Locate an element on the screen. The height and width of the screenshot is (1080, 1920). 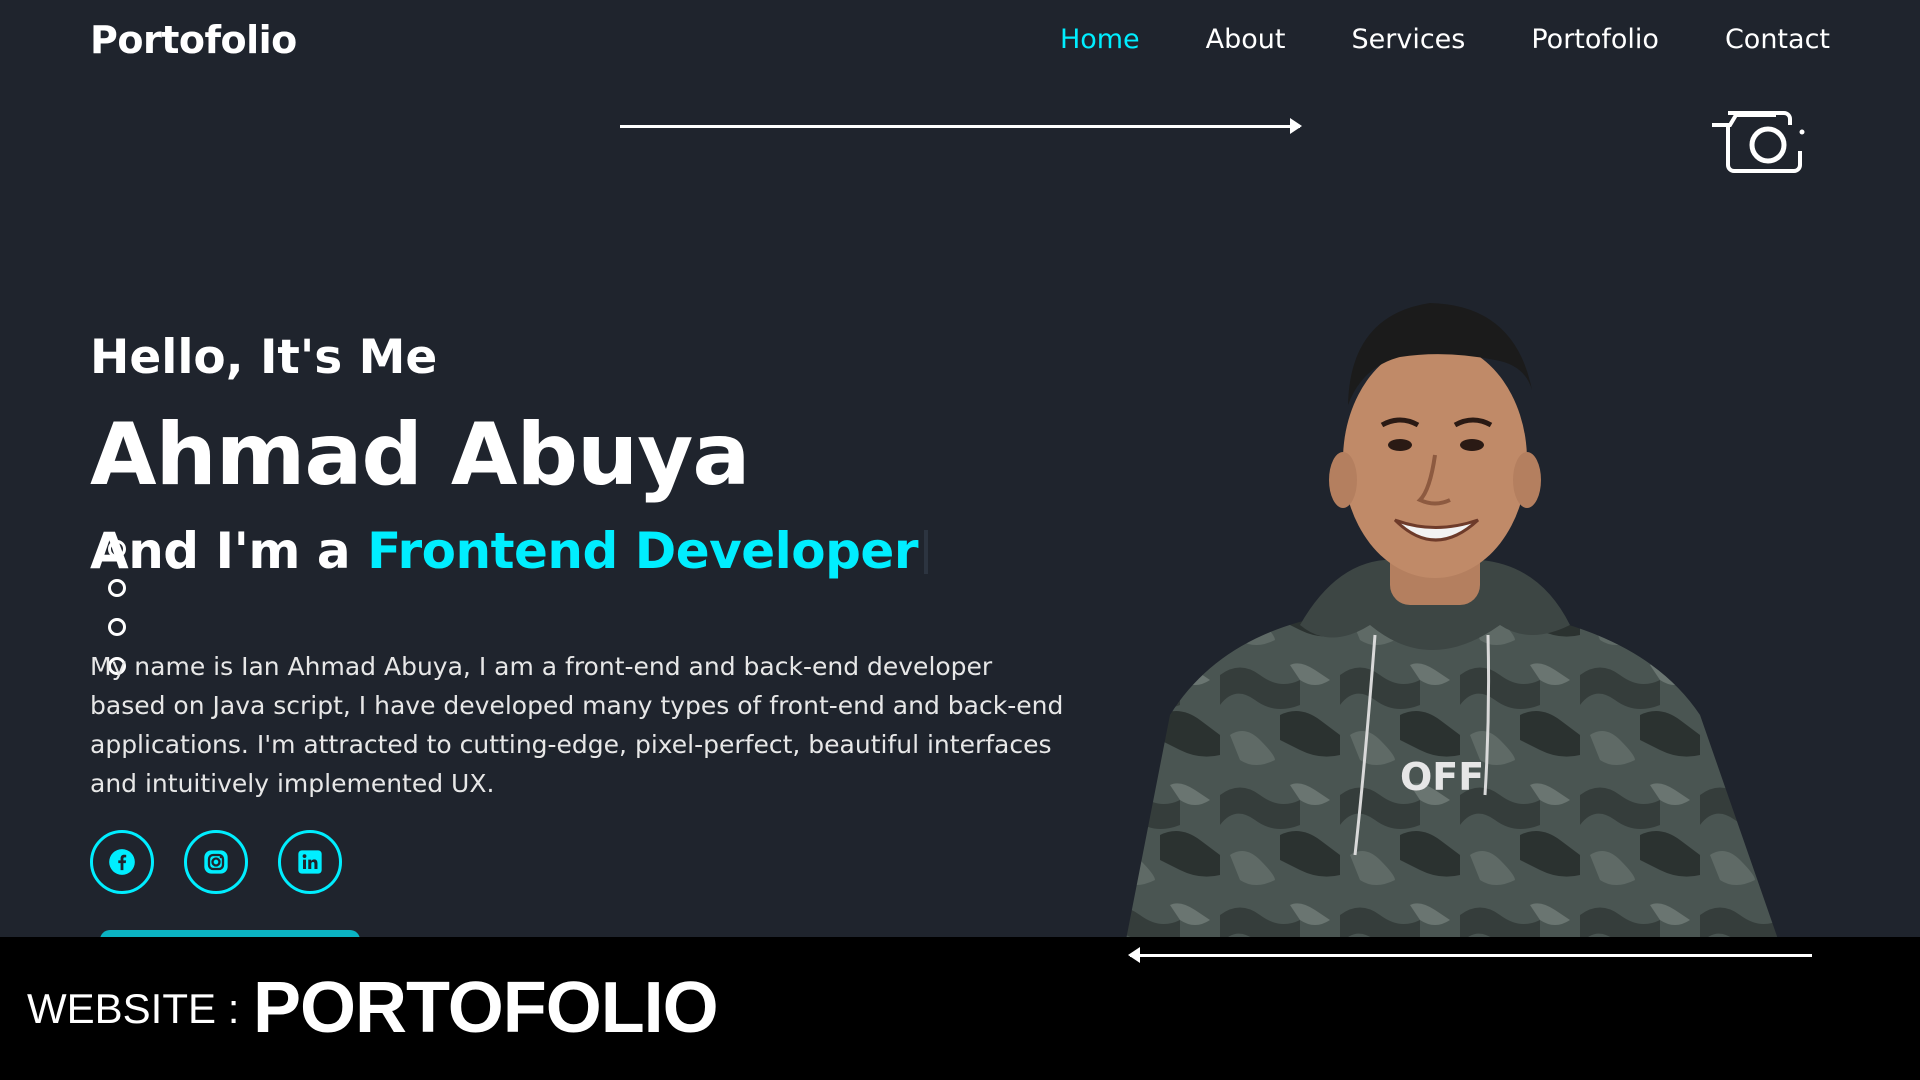
left-arrow-icon is located at coordinates (1470, 955).